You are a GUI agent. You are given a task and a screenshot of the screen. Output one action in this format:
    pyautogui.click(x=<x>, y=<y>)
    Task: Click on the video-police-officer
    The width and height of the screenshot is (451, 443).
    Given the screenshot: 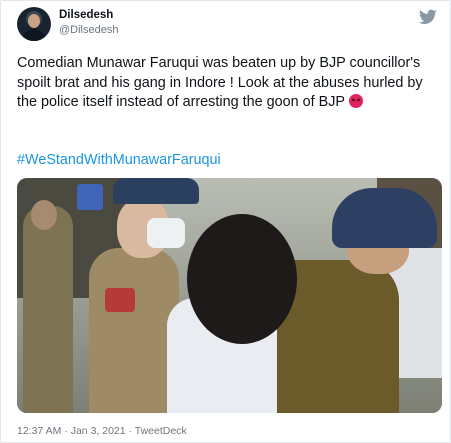 What is the action you would take?
    pyautogui.click(x=134, y=330)
    